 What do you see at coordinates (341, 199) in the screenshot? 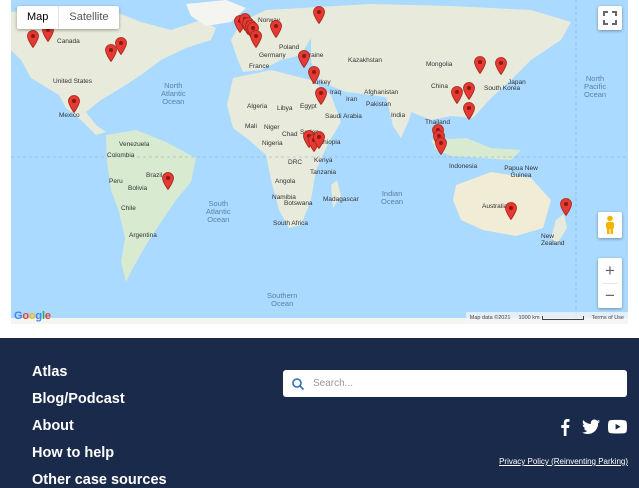
I see `country-label-madagascar: Madagascar` at bounding box center [341, 199].